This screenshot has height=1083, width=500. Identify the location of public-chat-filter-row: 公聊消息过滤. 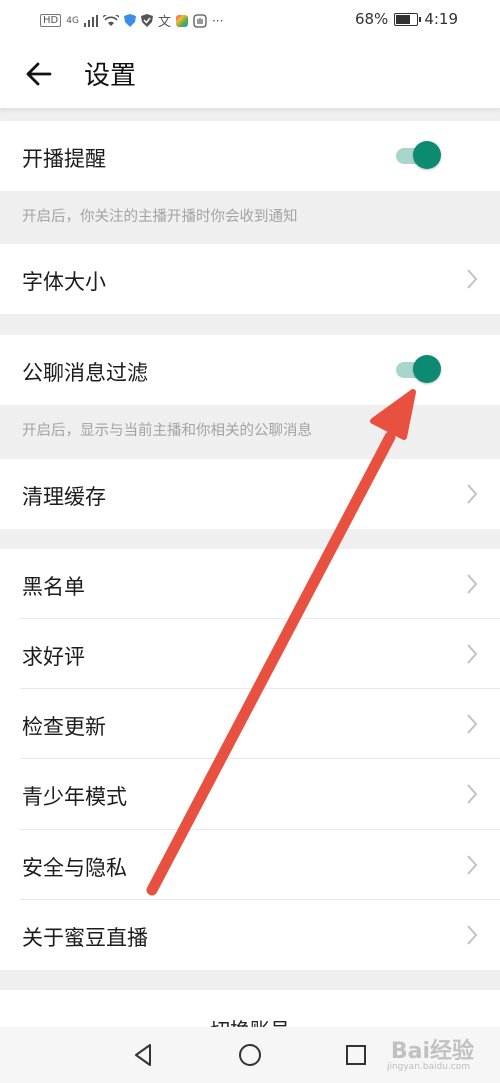
(250, 370).